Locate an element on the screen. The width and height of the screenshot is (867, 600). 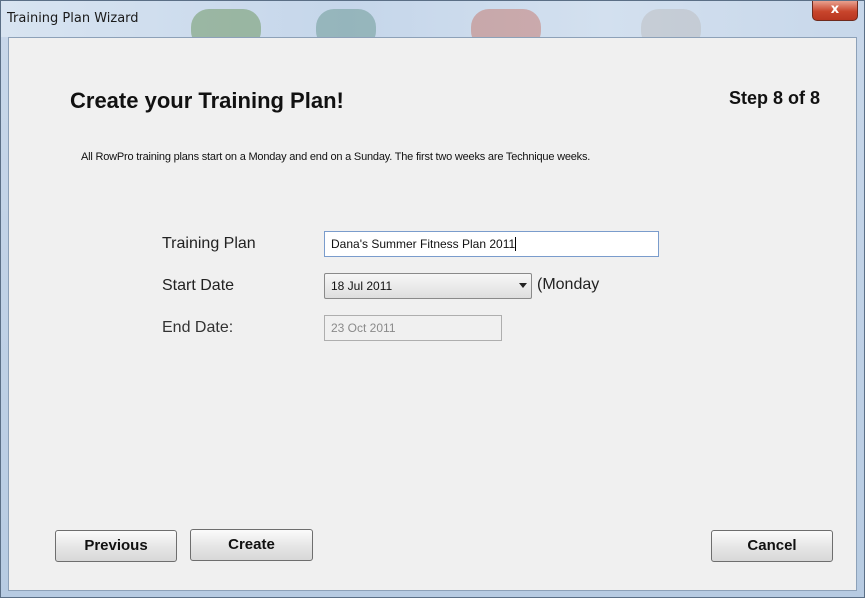
training-plan-label: Training Plan is located at coordinates (209, 243).